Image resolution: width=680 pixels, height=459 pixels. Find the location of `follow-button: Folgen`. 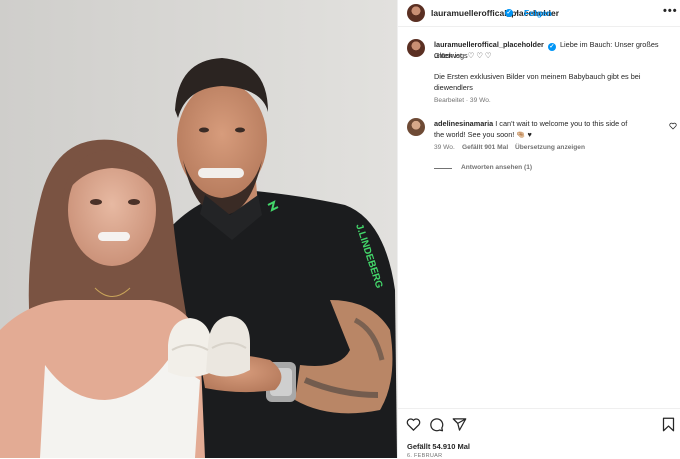

follow-button: Folgen is located at coordinates (538, 13).